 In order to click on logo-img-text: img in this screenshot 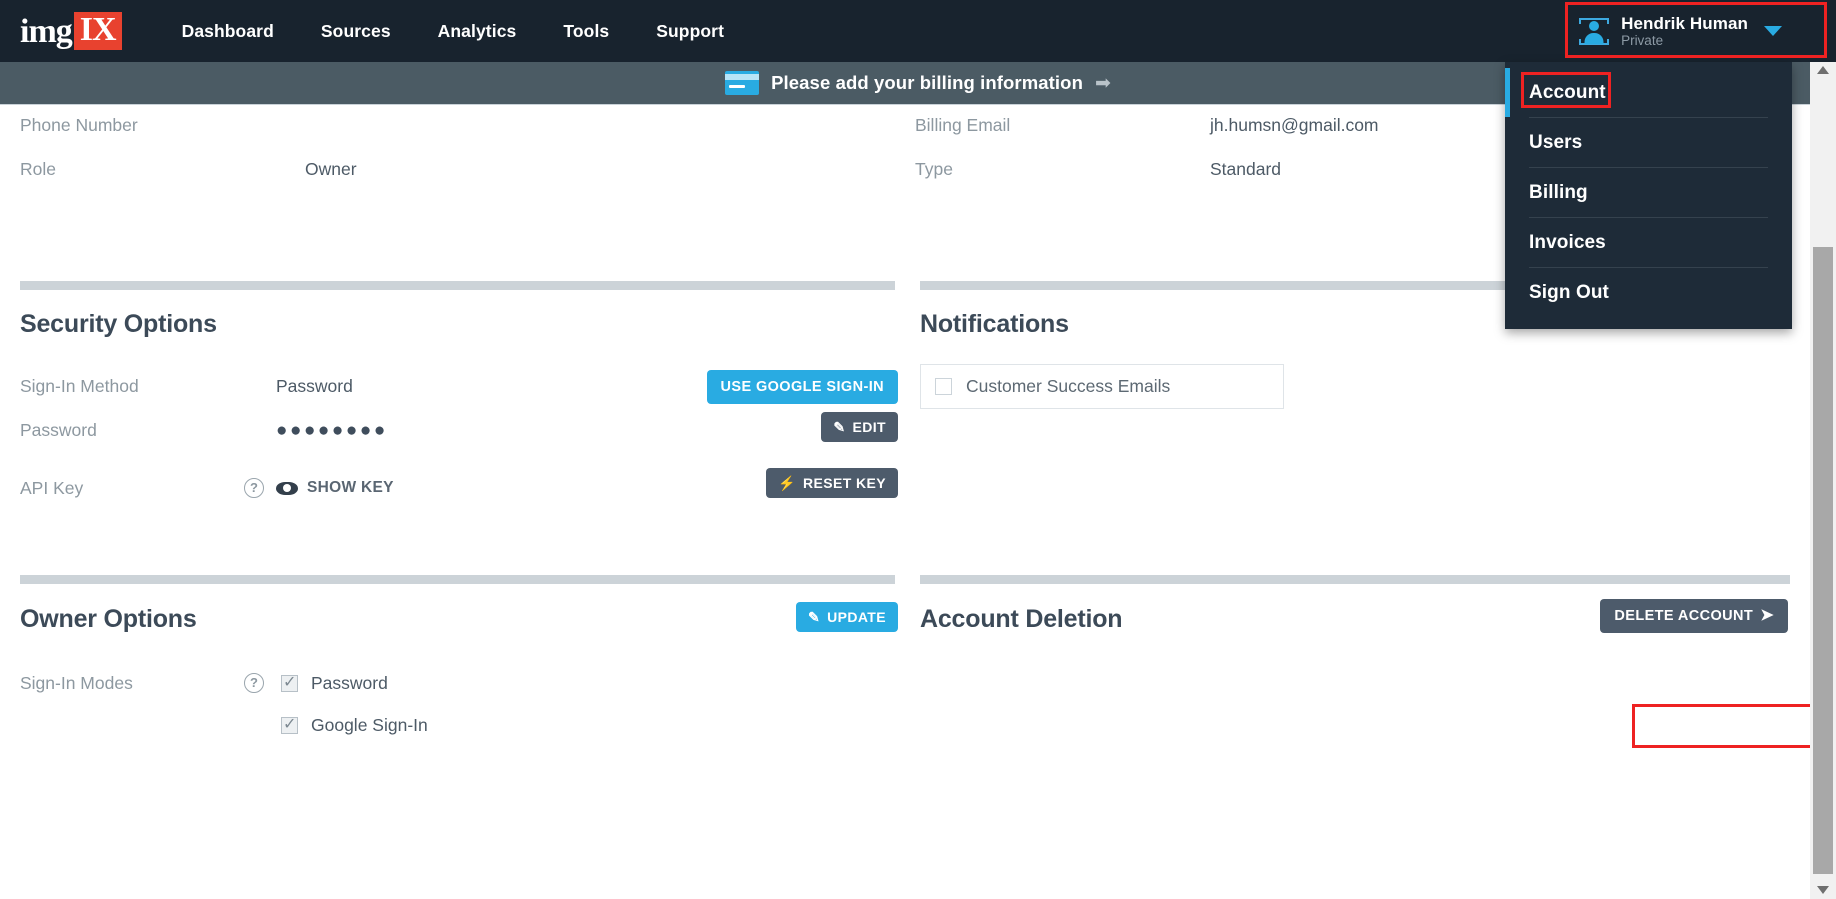, I will do `click(46, 31)`.